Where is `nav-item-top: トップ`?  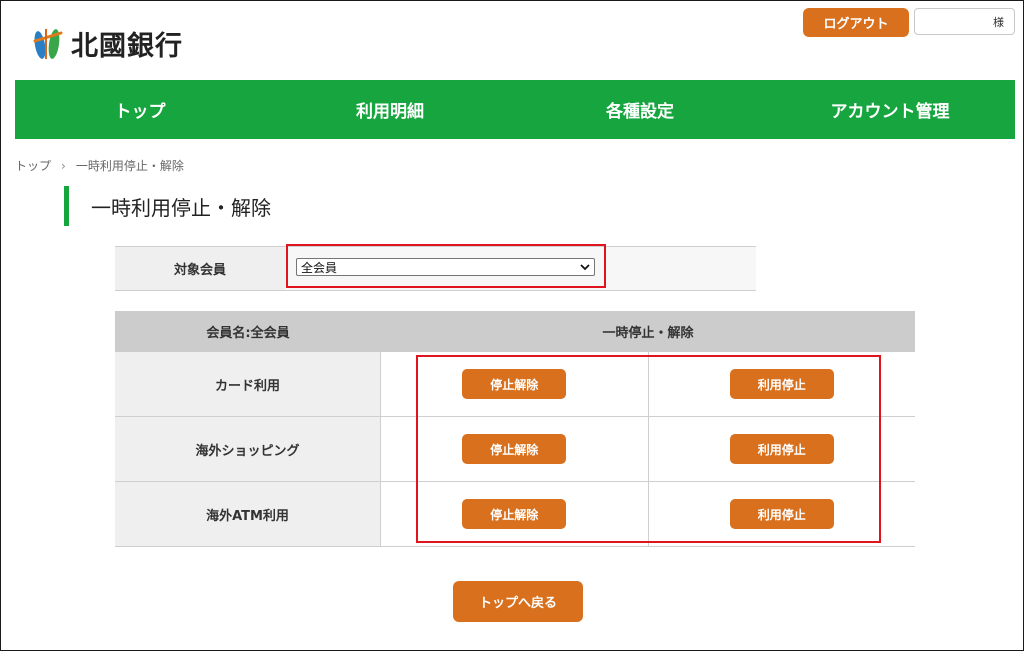 nav-item-top: トップ is located at coordinates (140, 109).